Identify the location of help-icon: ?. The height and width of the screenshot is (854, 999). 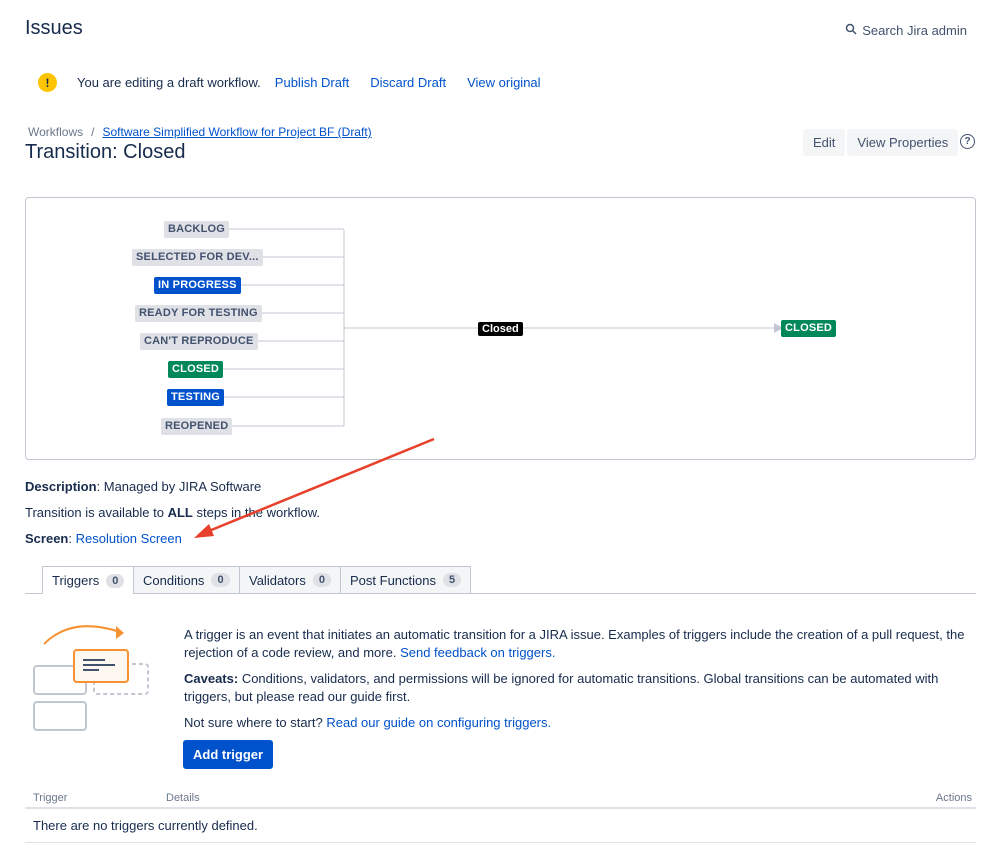
(967, 141).